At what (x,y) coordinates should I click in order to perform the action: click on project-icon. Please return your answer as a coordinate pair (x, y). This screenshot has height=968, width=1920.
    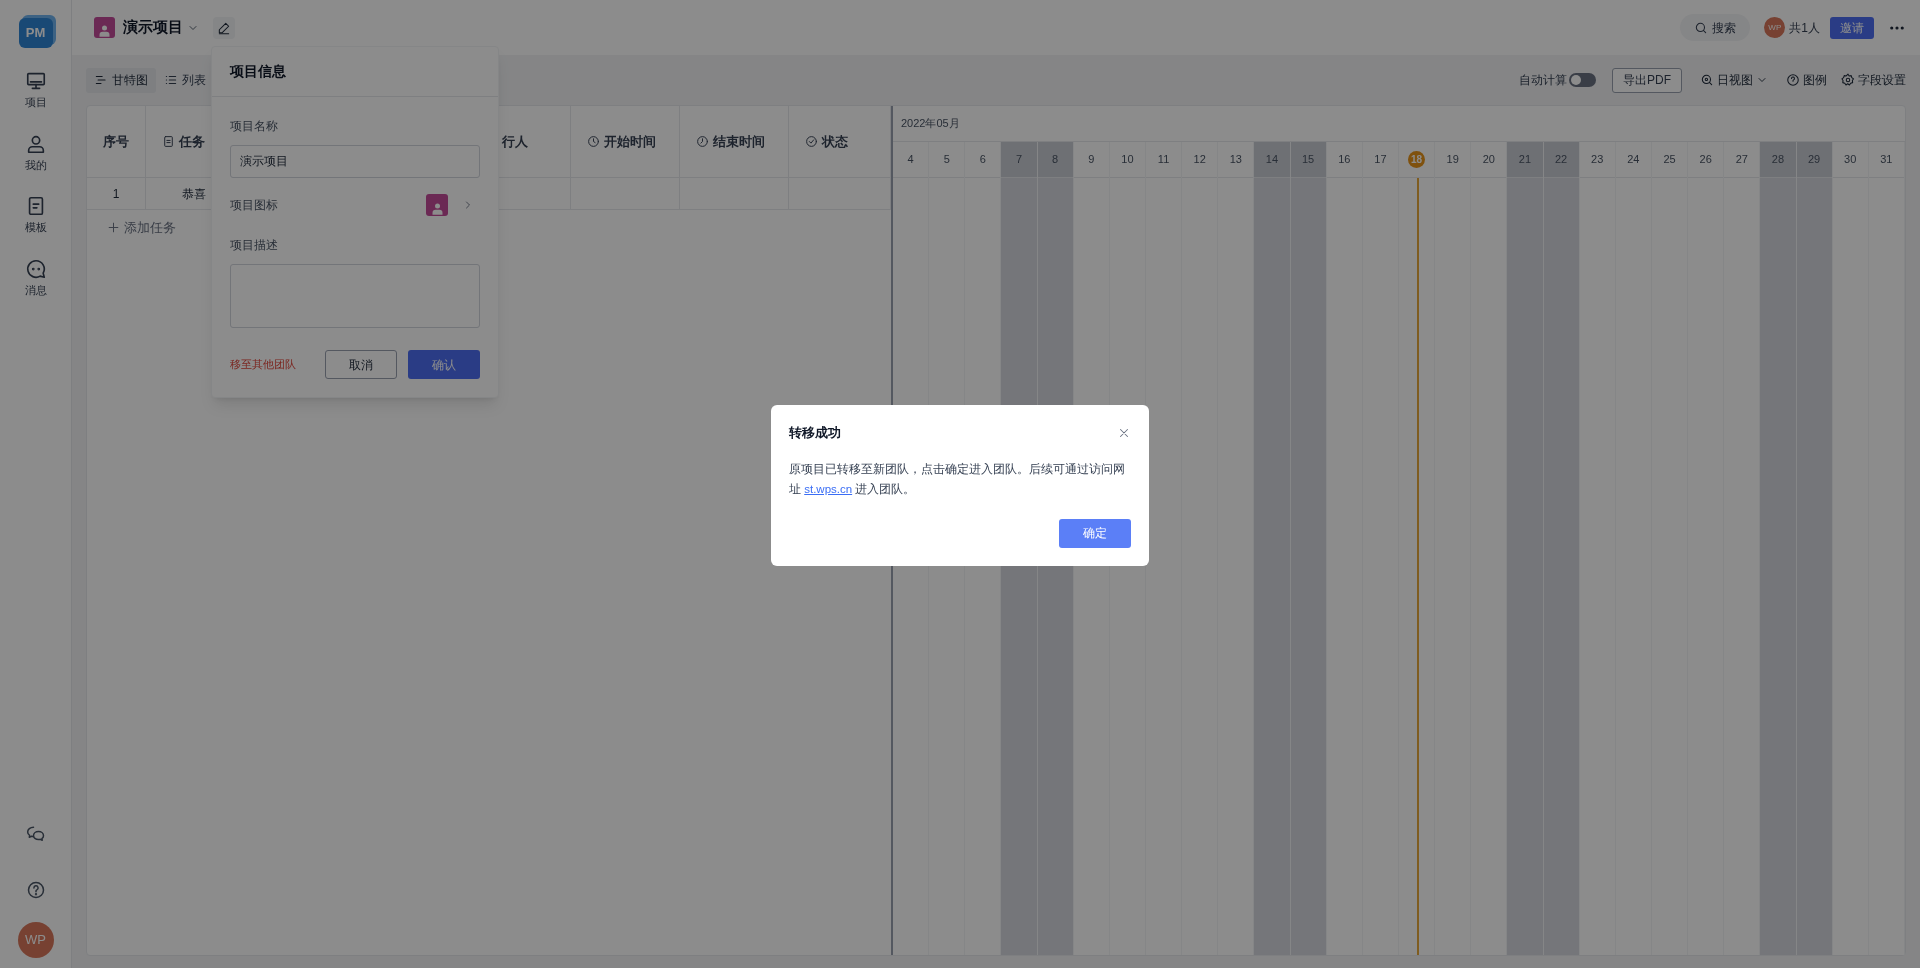
    Looking at the image, I should click on (104, 27).